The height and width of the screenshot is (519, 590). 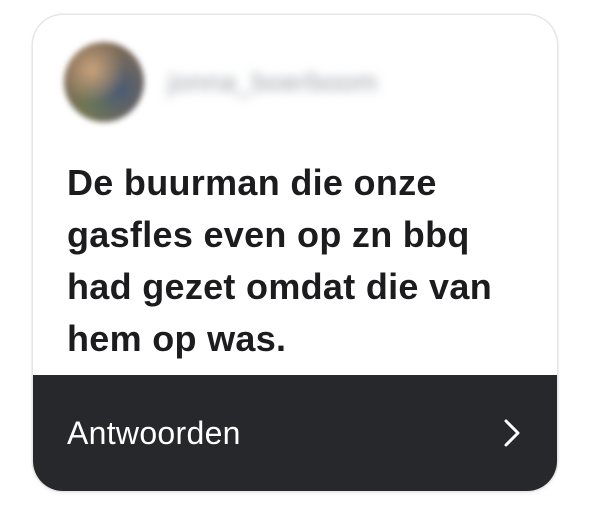 I want to click on message-header: jonna_boerboom, so click(x=221, y=82).